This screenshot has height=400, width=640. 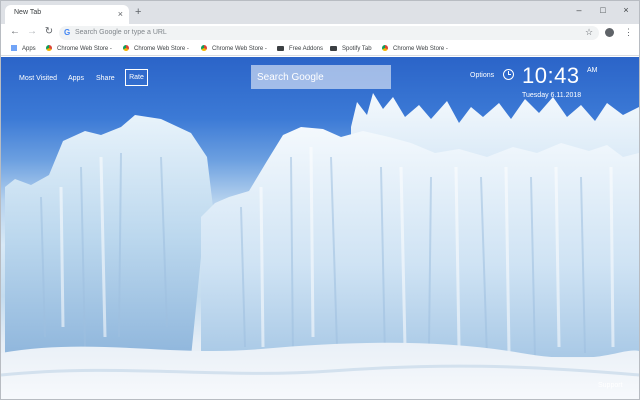 What do you see at coordinates (626, 10) in the screenshot?
I see `window-close-icon: ×` at bounding box center [626, 10].